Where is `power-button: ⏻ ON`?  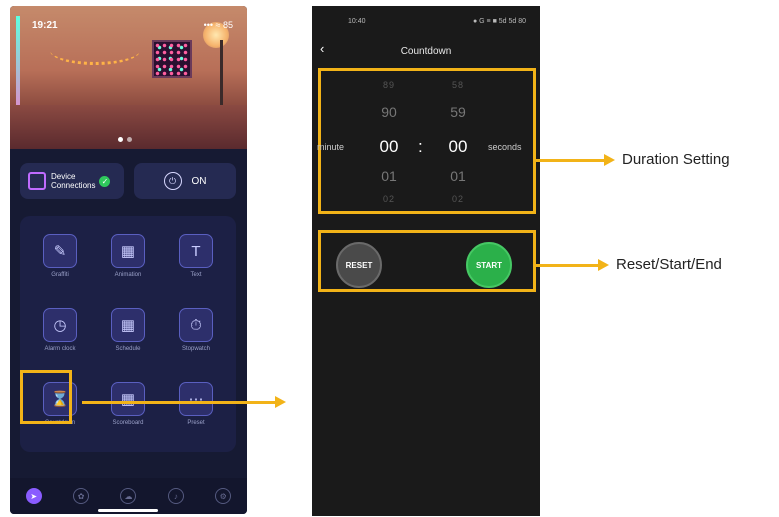 power-button: ⏻ ON is located at coordinates (185, 181).